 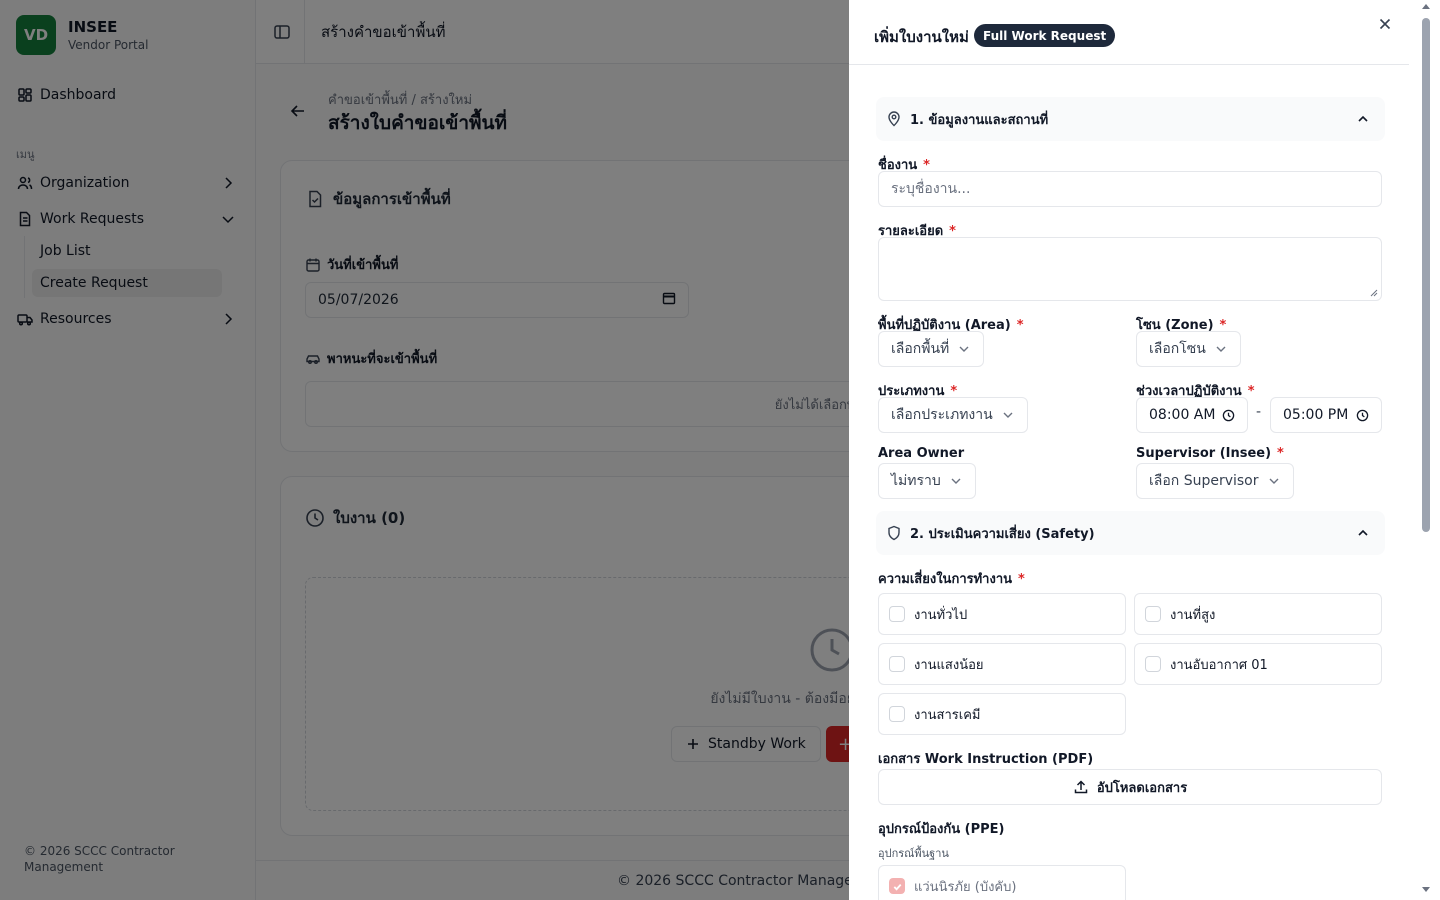 I want to click on section-job-location: 1. ข้อมูลงานและสถานที่, so click(x=1130, y=119).